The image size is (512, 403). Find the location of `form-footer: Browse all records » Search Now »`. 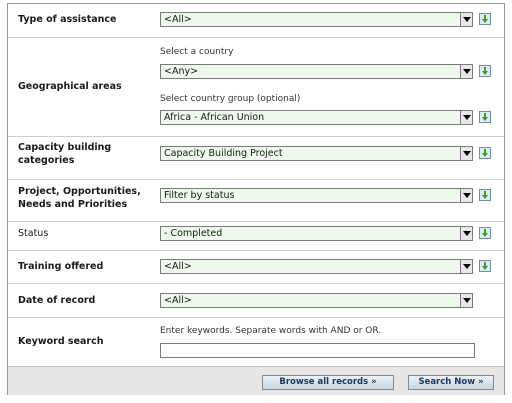

form-footer: Browse all records » Search Now » is located at coordinates (256, 380).